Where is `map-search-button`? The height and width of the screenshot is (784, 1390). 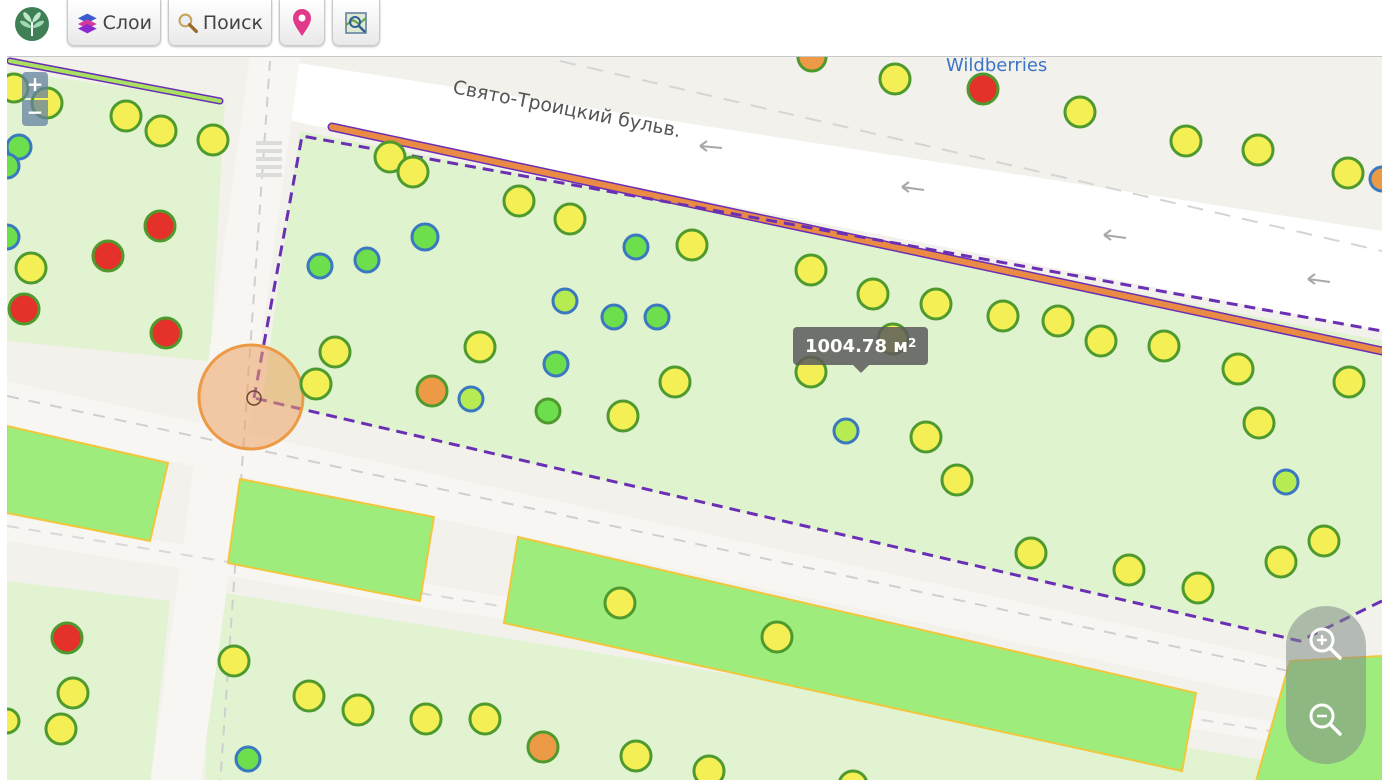
map-search-button is located at coordinates (356, 23).